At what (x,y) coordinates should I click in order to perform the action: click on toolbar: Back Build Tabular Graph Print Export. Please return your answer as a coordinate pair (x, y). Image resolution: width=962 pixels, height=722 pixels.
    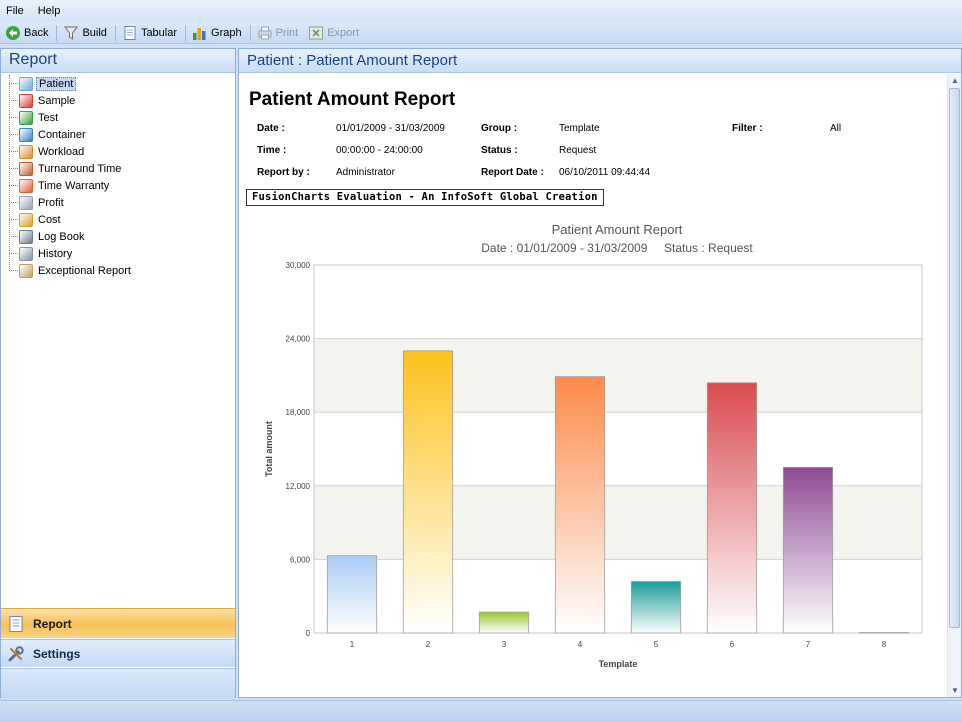
    Looking at the image, I should click on (481, 33).